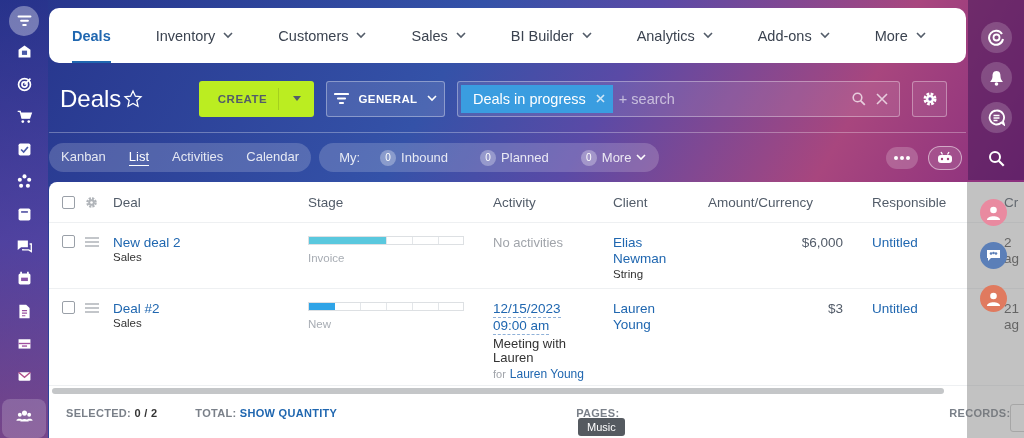  What do you see at coordinates (216, 413) in the screenshot?
I see `total-label: TOTAL:` at bounding box center [216, 413].